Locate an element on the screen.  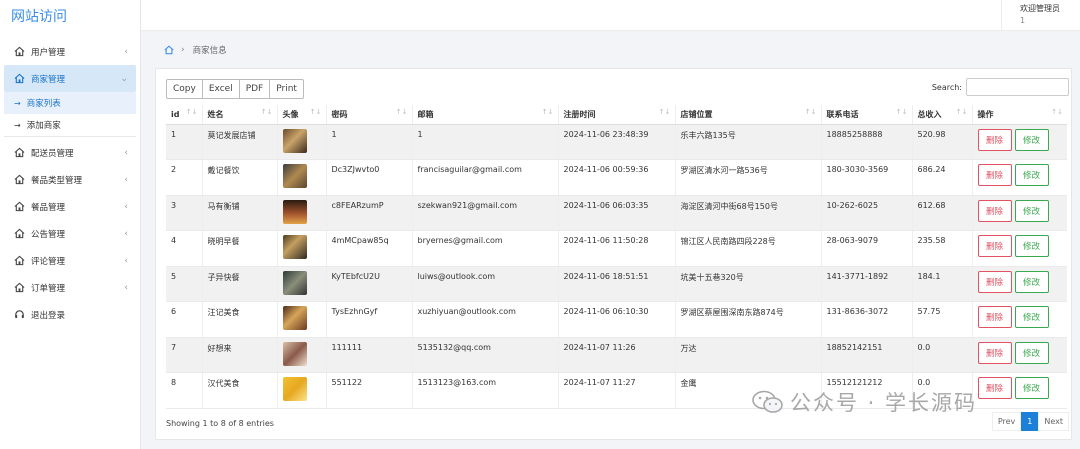
column-label: 联系电话 is located at coordinates (842, 114).